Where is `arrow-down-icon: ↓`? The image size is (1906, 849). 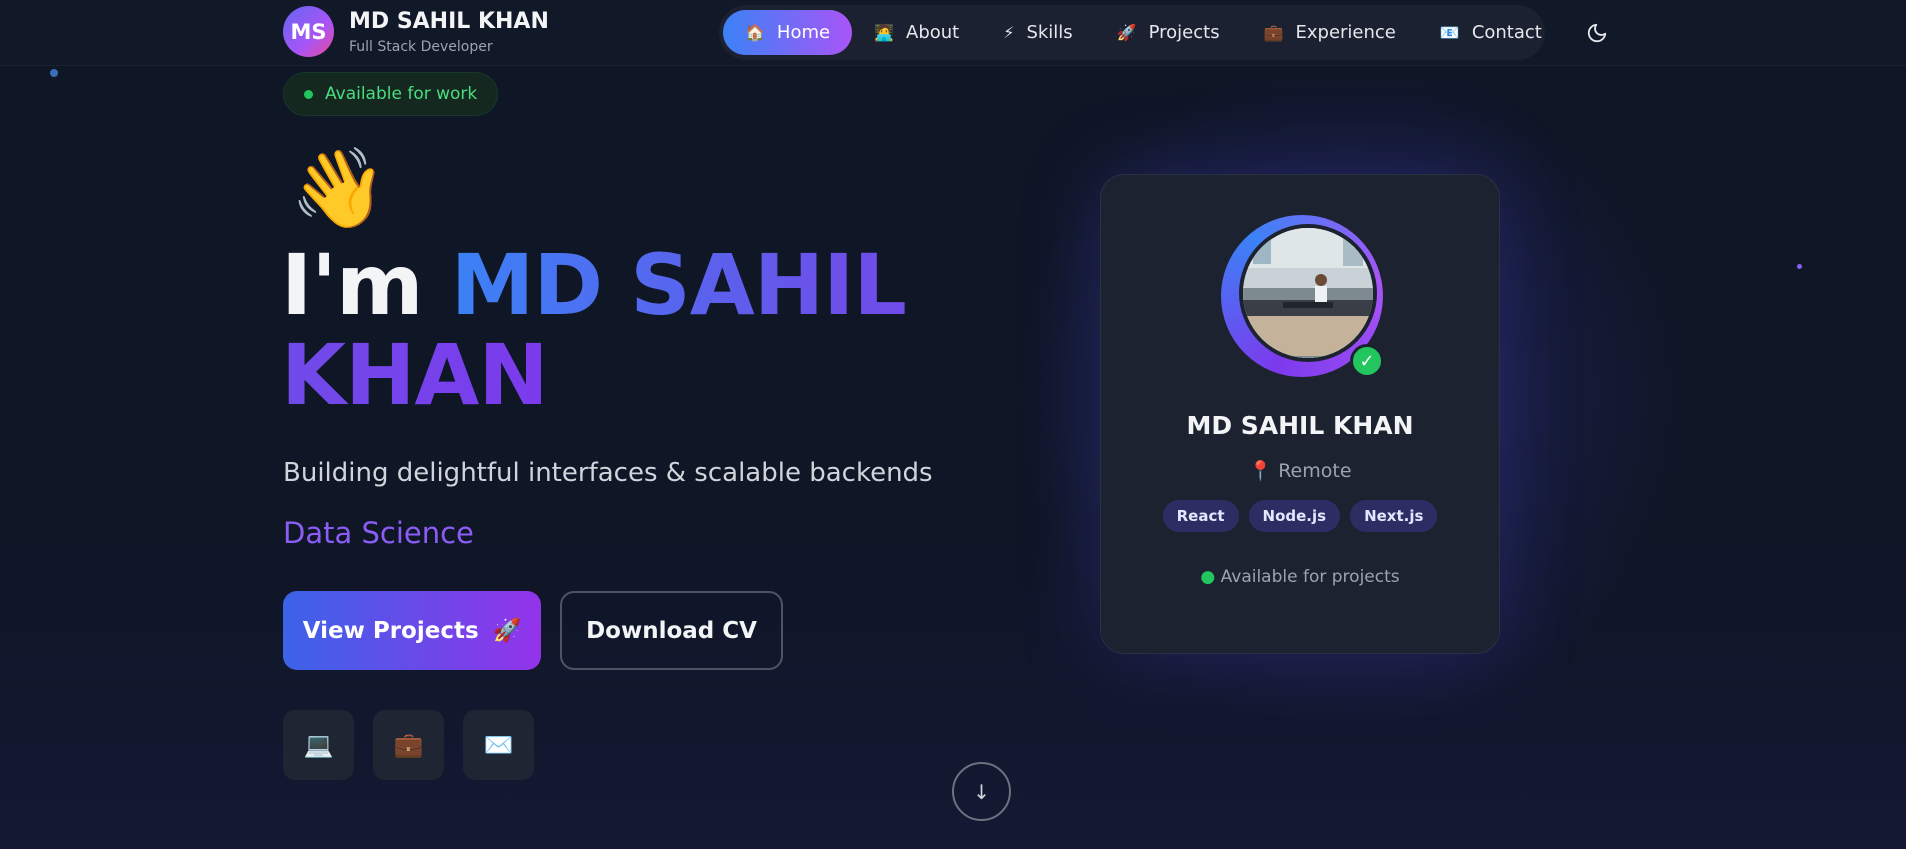 arrow-down-icon: ↓ is located at coordinates (981, 791).